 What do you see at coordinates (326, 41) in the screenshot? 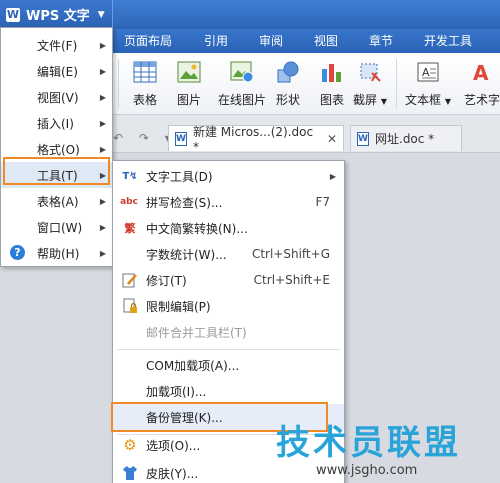
I see `tab-view: 视图` at bounding box center [326, 41].